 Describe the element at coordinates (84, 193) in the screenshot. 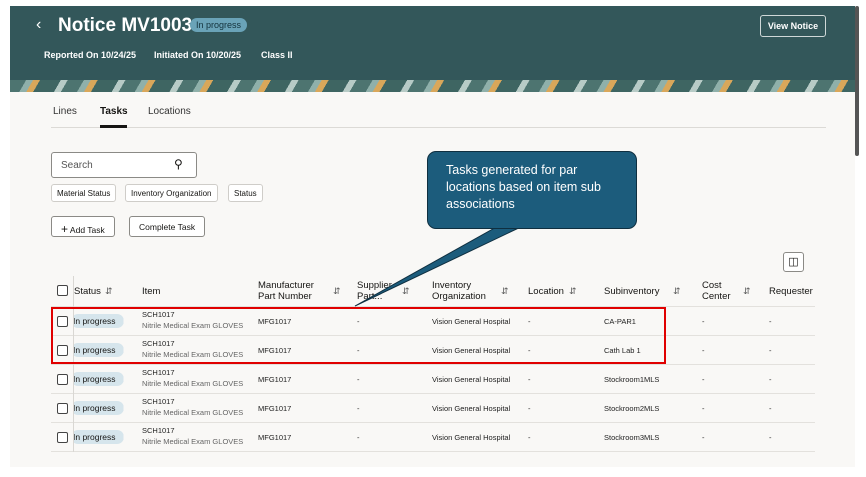

I see `filter-material-status: Material Status` at that location.